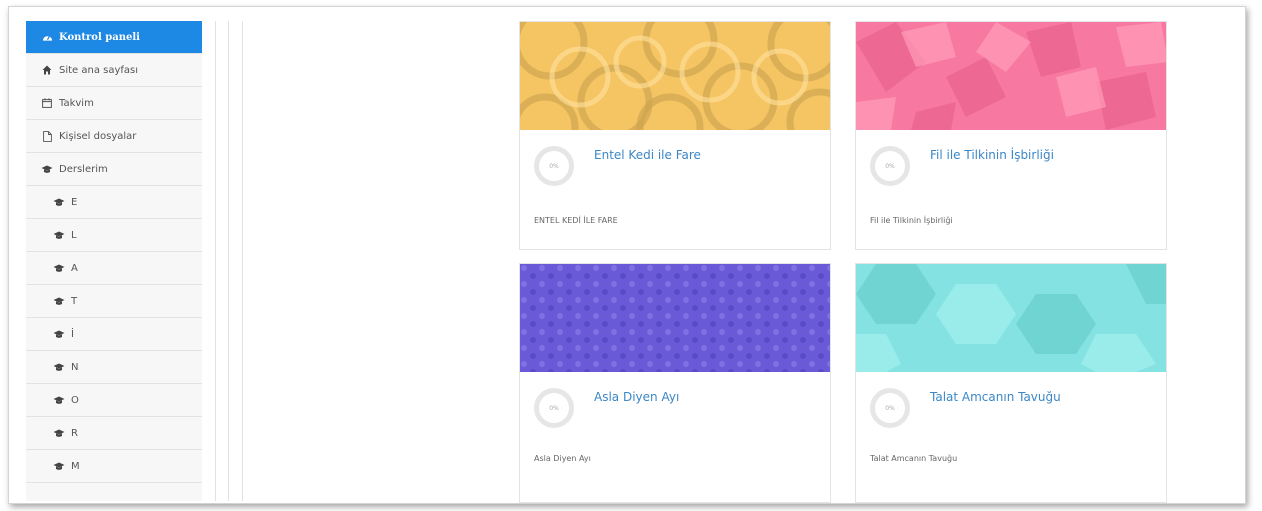 The image size is (1262, 511). What do you see at coordinates (914, 458) in the screenshot?
I see `course-summary: Talat Amcanın Tavuğu` at bounding box center [914, 458].